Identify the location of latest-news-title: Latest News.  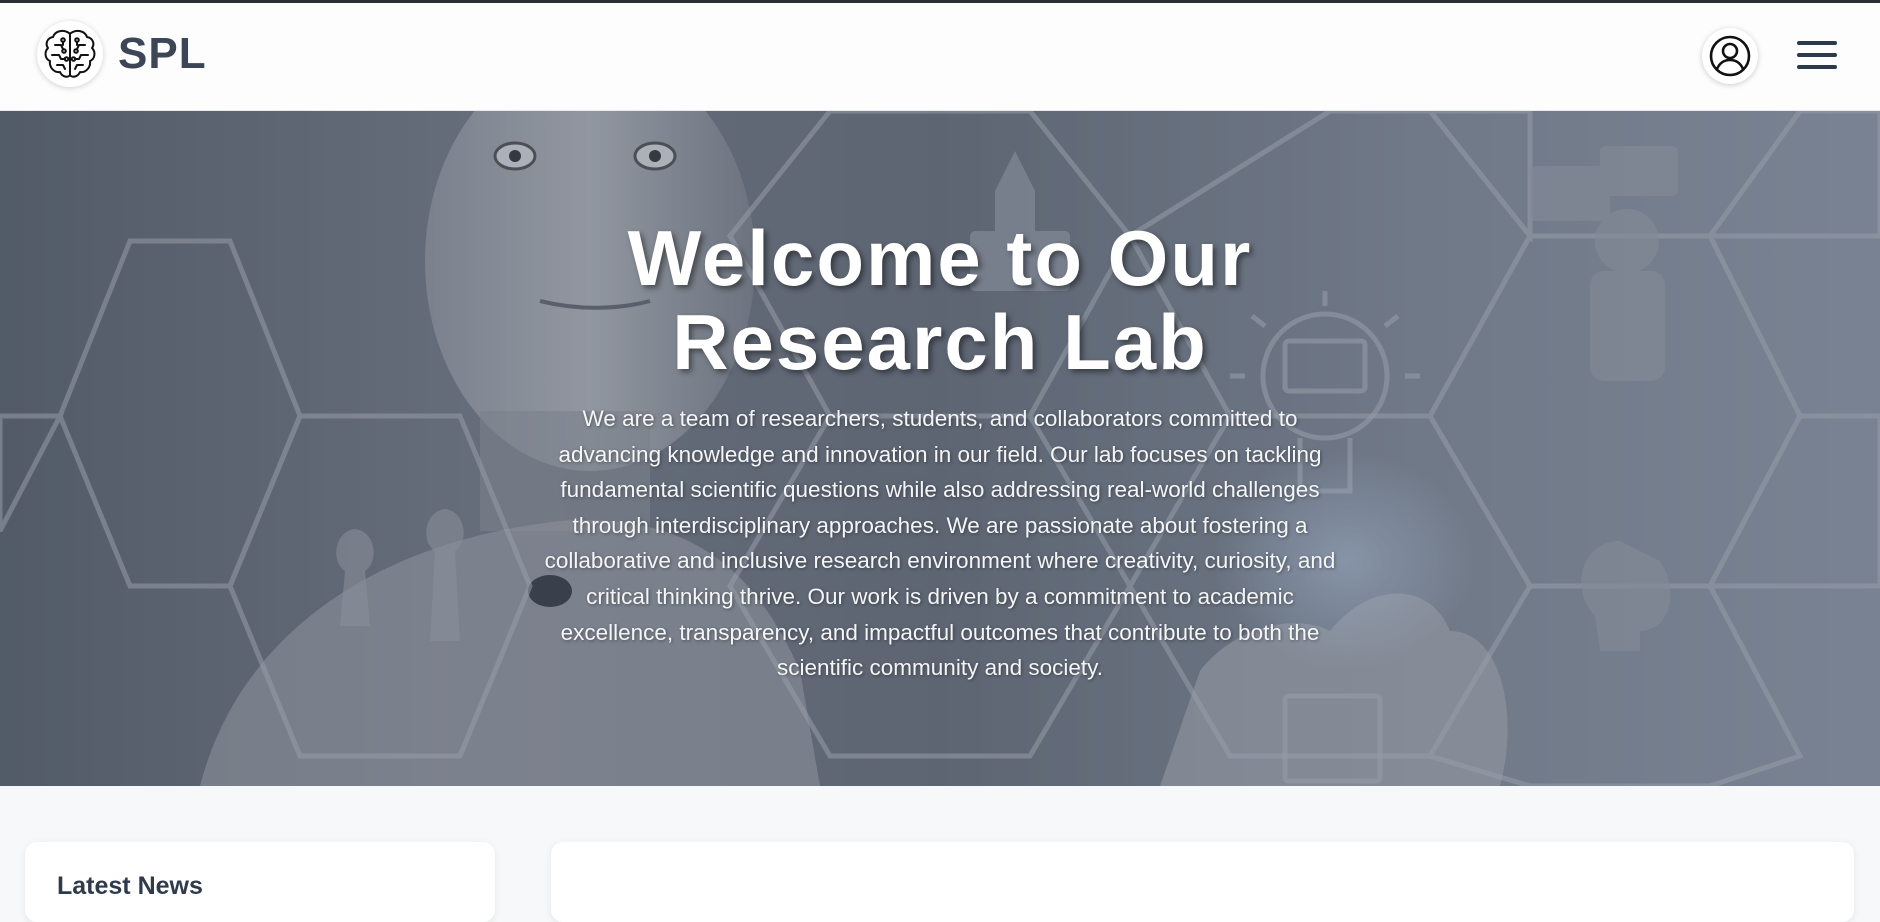
(130, 886).